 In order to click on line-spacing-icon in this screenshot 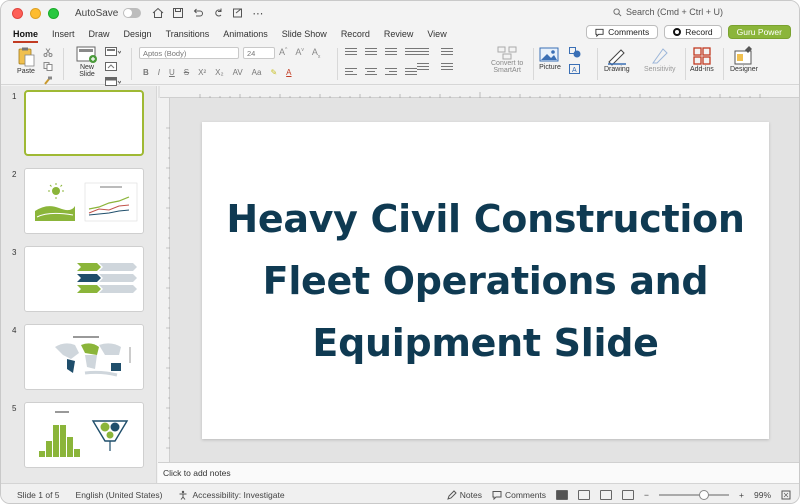, I will do `click(423, 66)`.